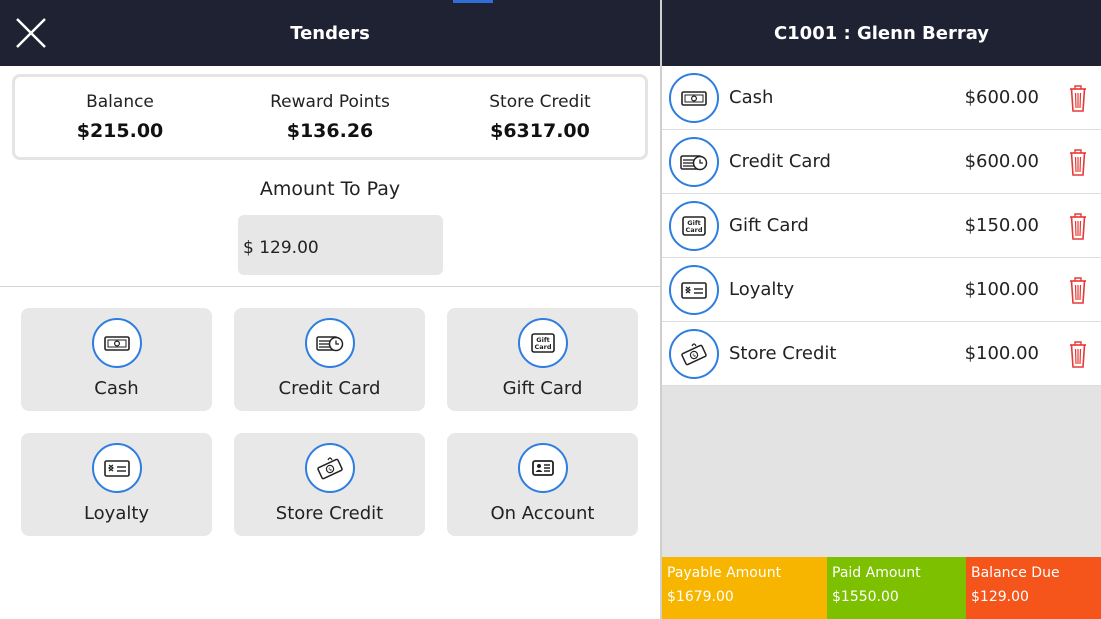 This screenshot has width=1101, height=619. Describe the element at coordinates (1015, 573) in the screenshot. I see `balance-due-label: Balance Due` at that location.